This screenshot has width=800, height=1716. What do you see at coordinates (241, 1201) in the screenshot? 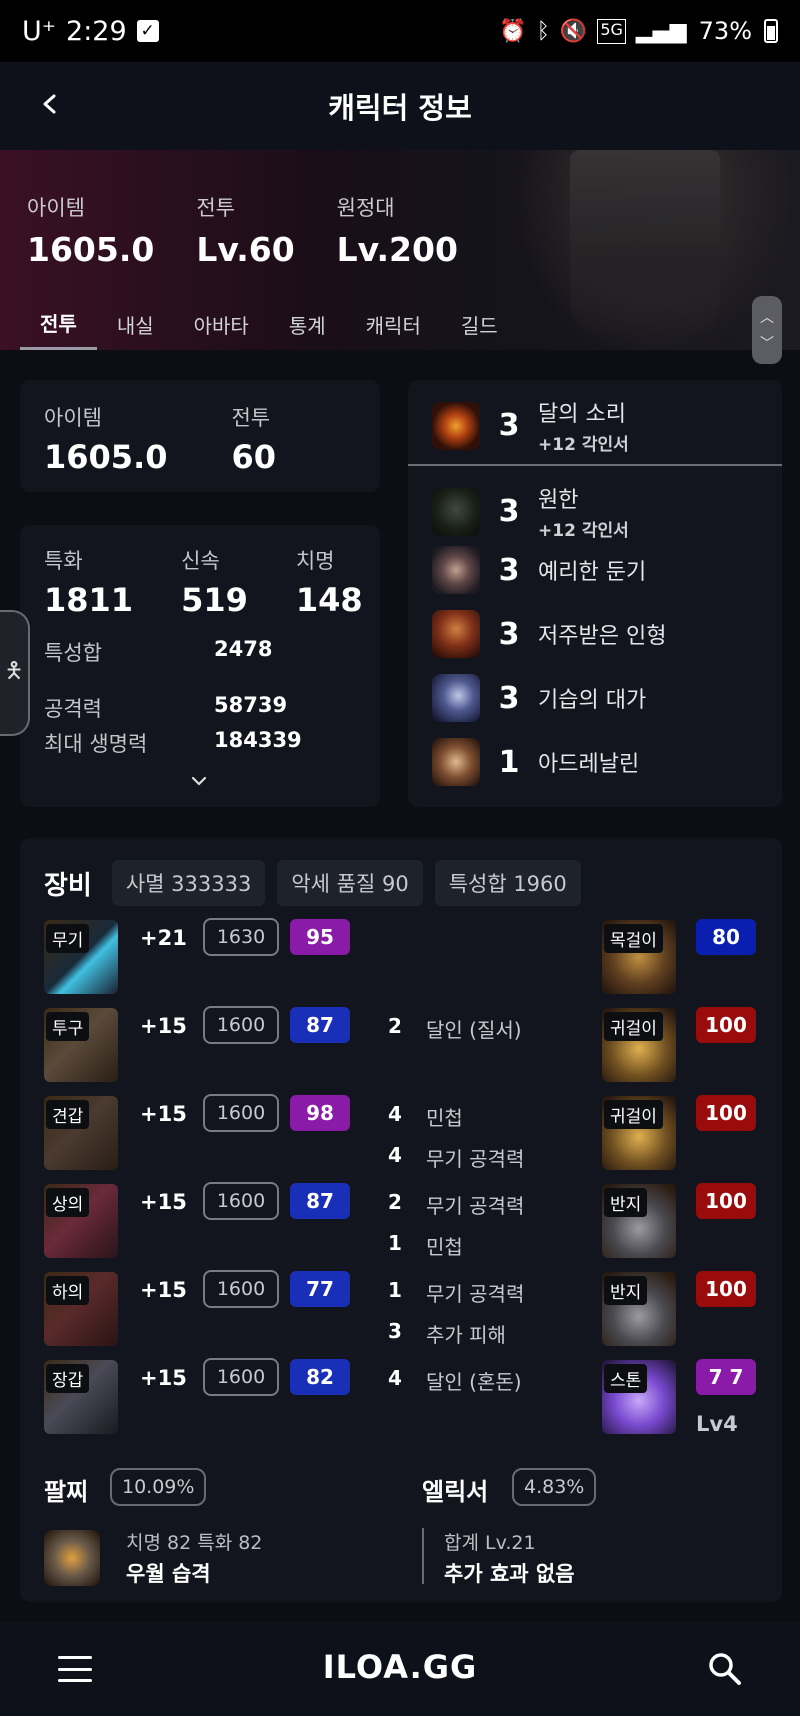
I see `gear-item-level: 1600` at bounding box center [241, 1201].